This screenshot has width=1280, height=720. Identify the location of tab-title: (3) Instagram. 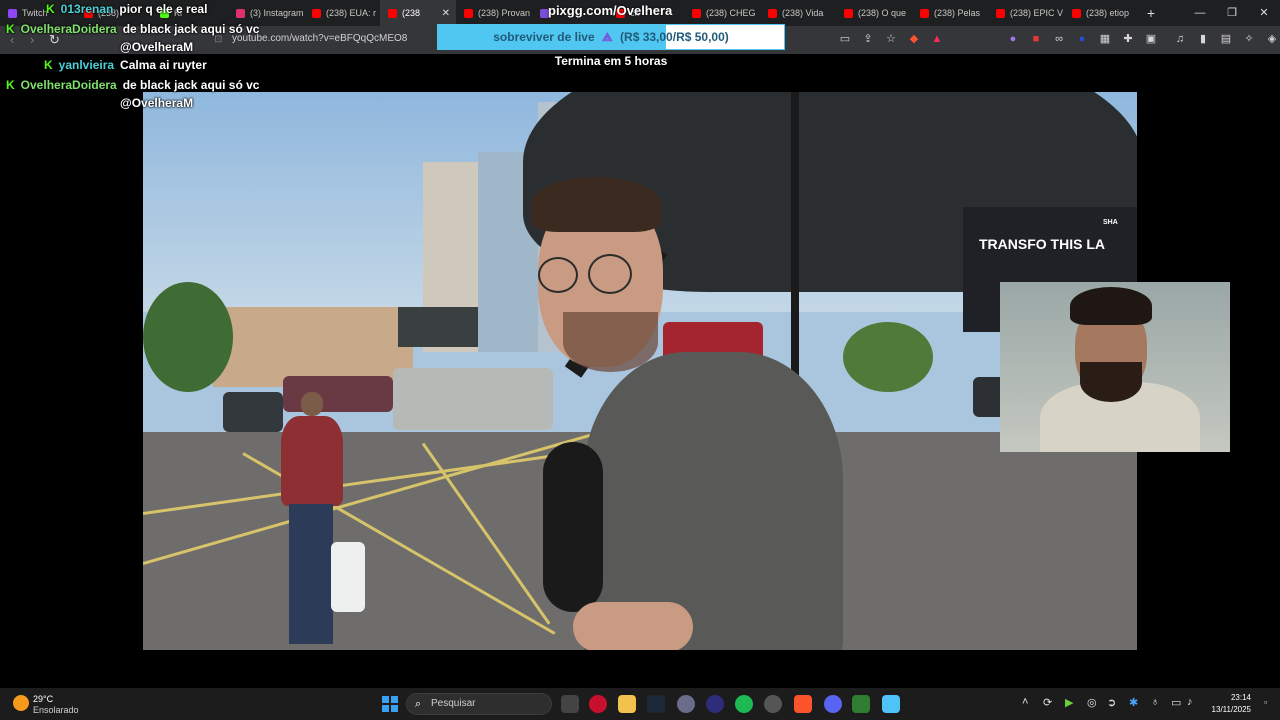
(277, 13).